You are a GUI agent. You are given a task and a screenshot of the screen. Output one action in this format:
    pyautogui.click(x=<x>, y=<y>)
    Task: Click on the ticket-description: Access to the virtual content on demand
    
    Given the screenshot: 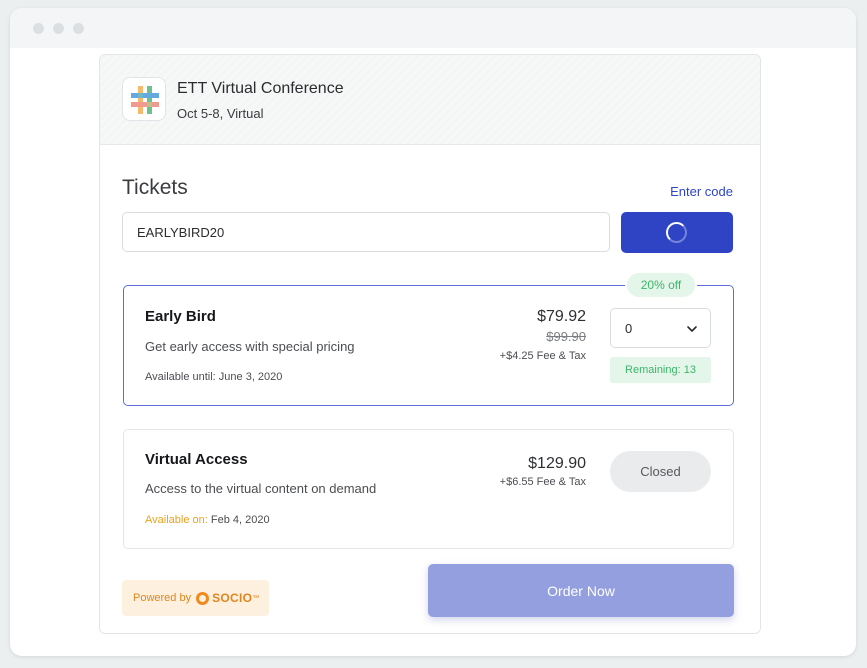 What is the action you would take?
    pyautogui.click(x=260, y=488)
    